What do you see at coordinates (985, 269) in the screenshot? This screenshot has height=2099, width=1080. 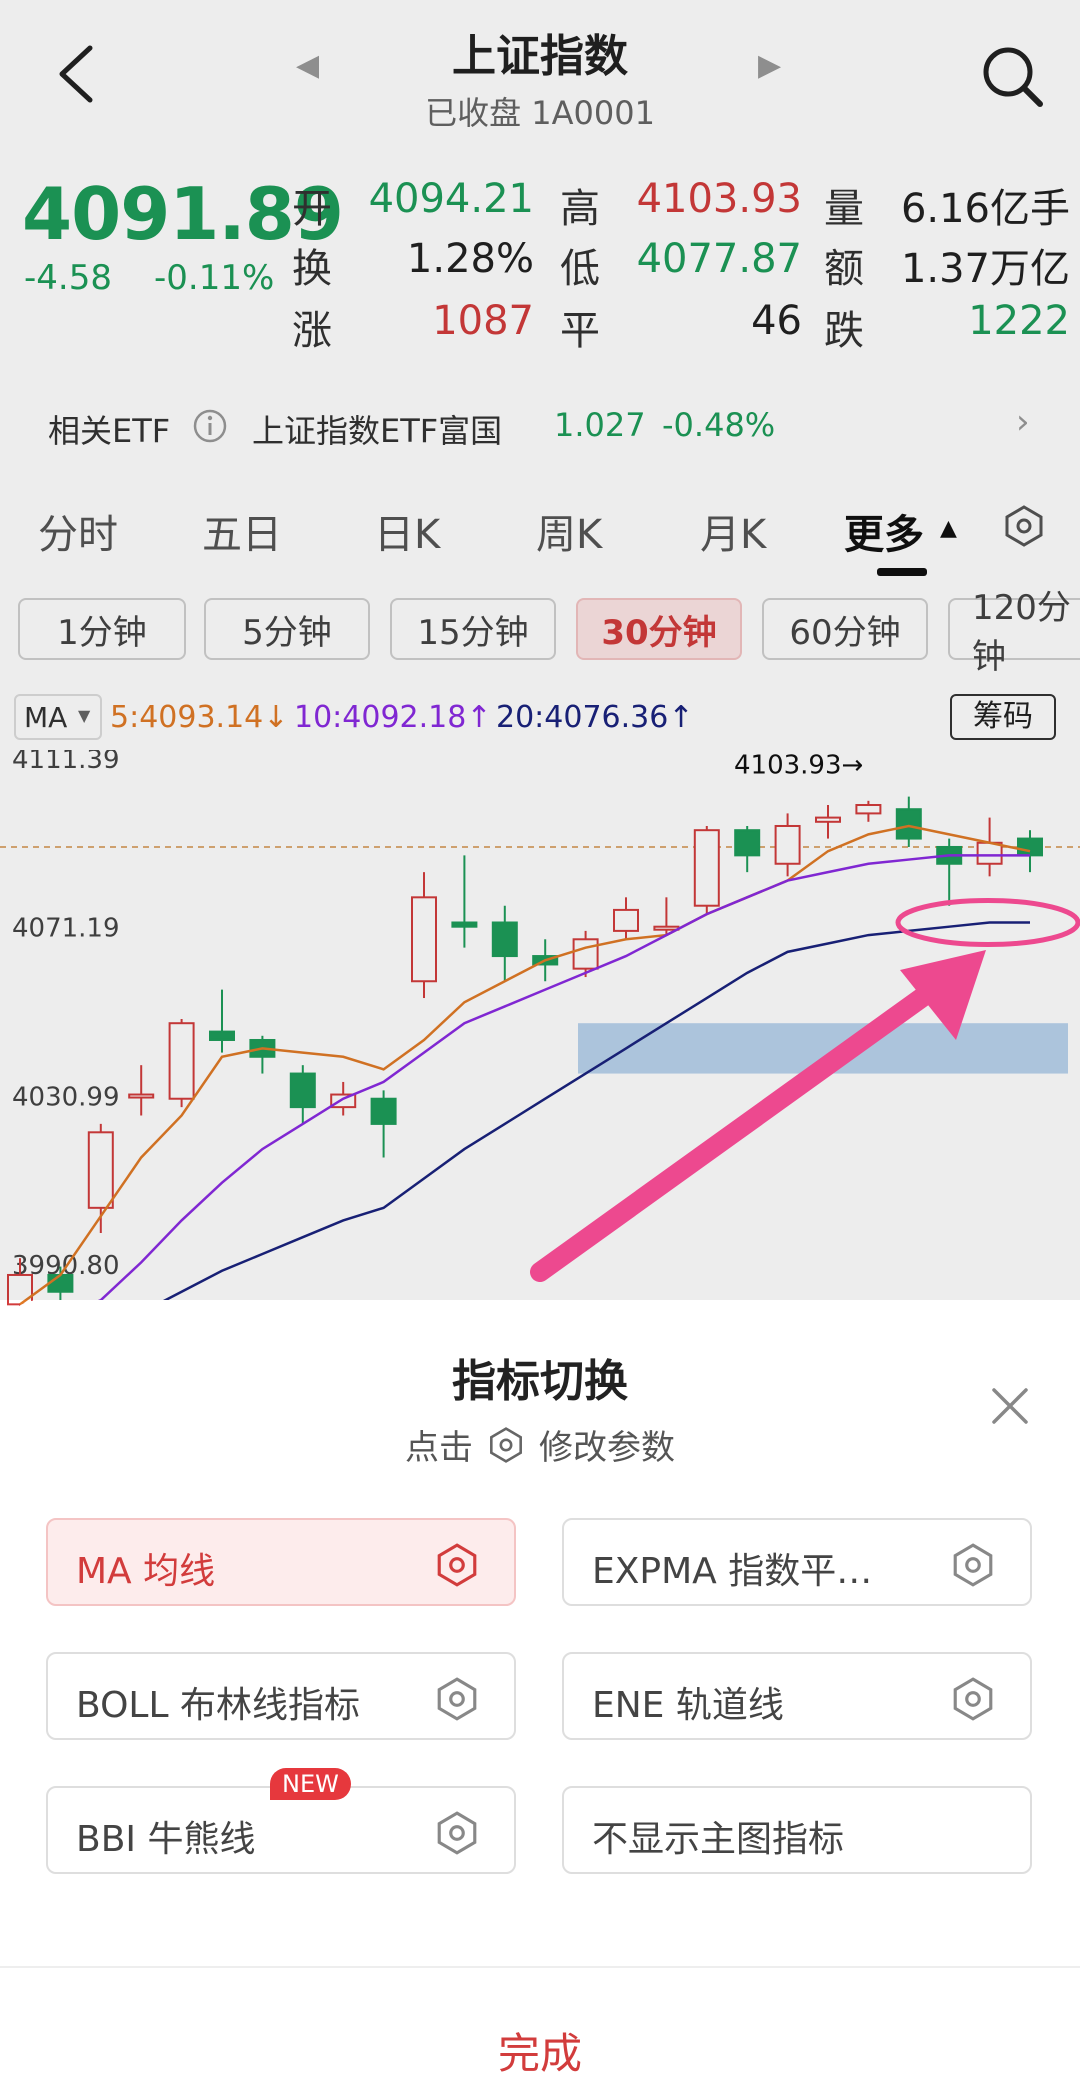 I see `stat-value: 1.37万亿` at bounding box center [985, 269].